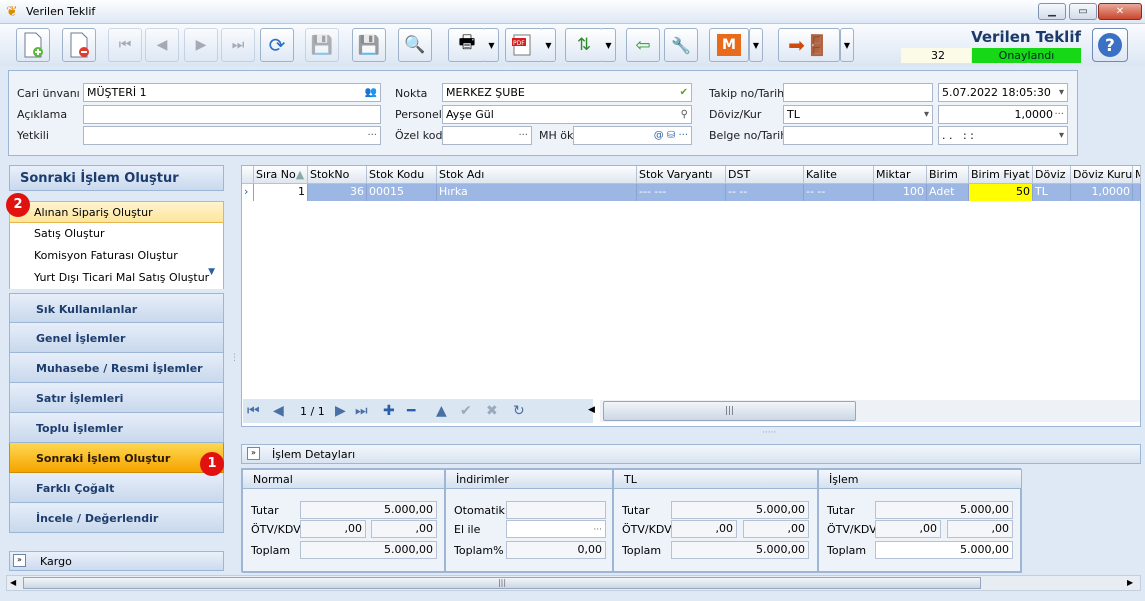 Image resolution: width=1145 pixels, height=601 pixels. Describe the element at coordinates (519, 411) in the screenshot. I see `nav-refresh-icon: ↻` at that location.